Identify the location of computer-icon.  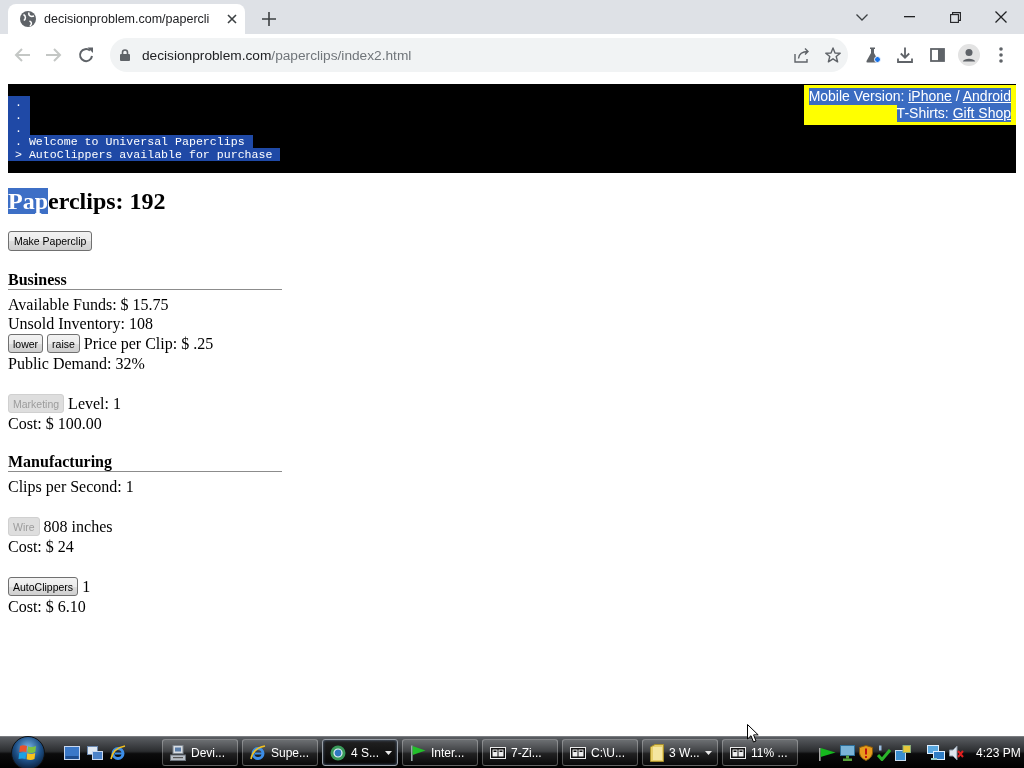
(178, 752).